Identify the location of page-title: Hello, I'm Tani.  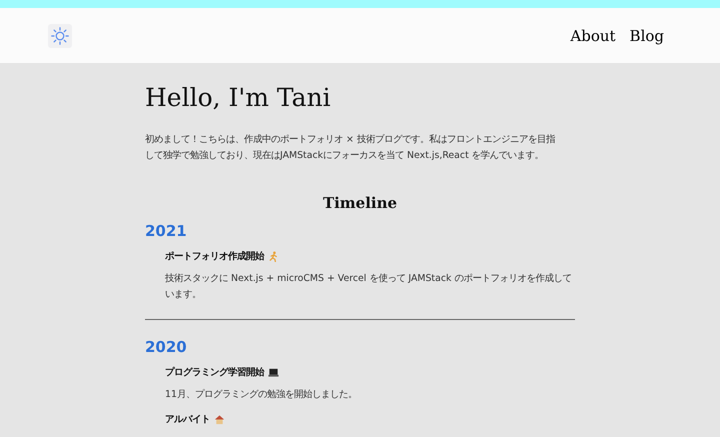
(238, 97).